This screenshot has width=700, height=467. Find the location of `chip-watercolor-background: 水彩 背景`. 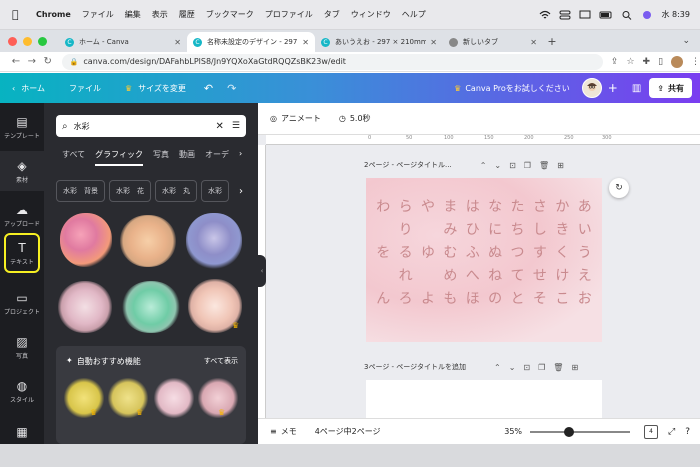

chip-watercolor-background: 水彩 背景 is located at coordinates (80, 191).